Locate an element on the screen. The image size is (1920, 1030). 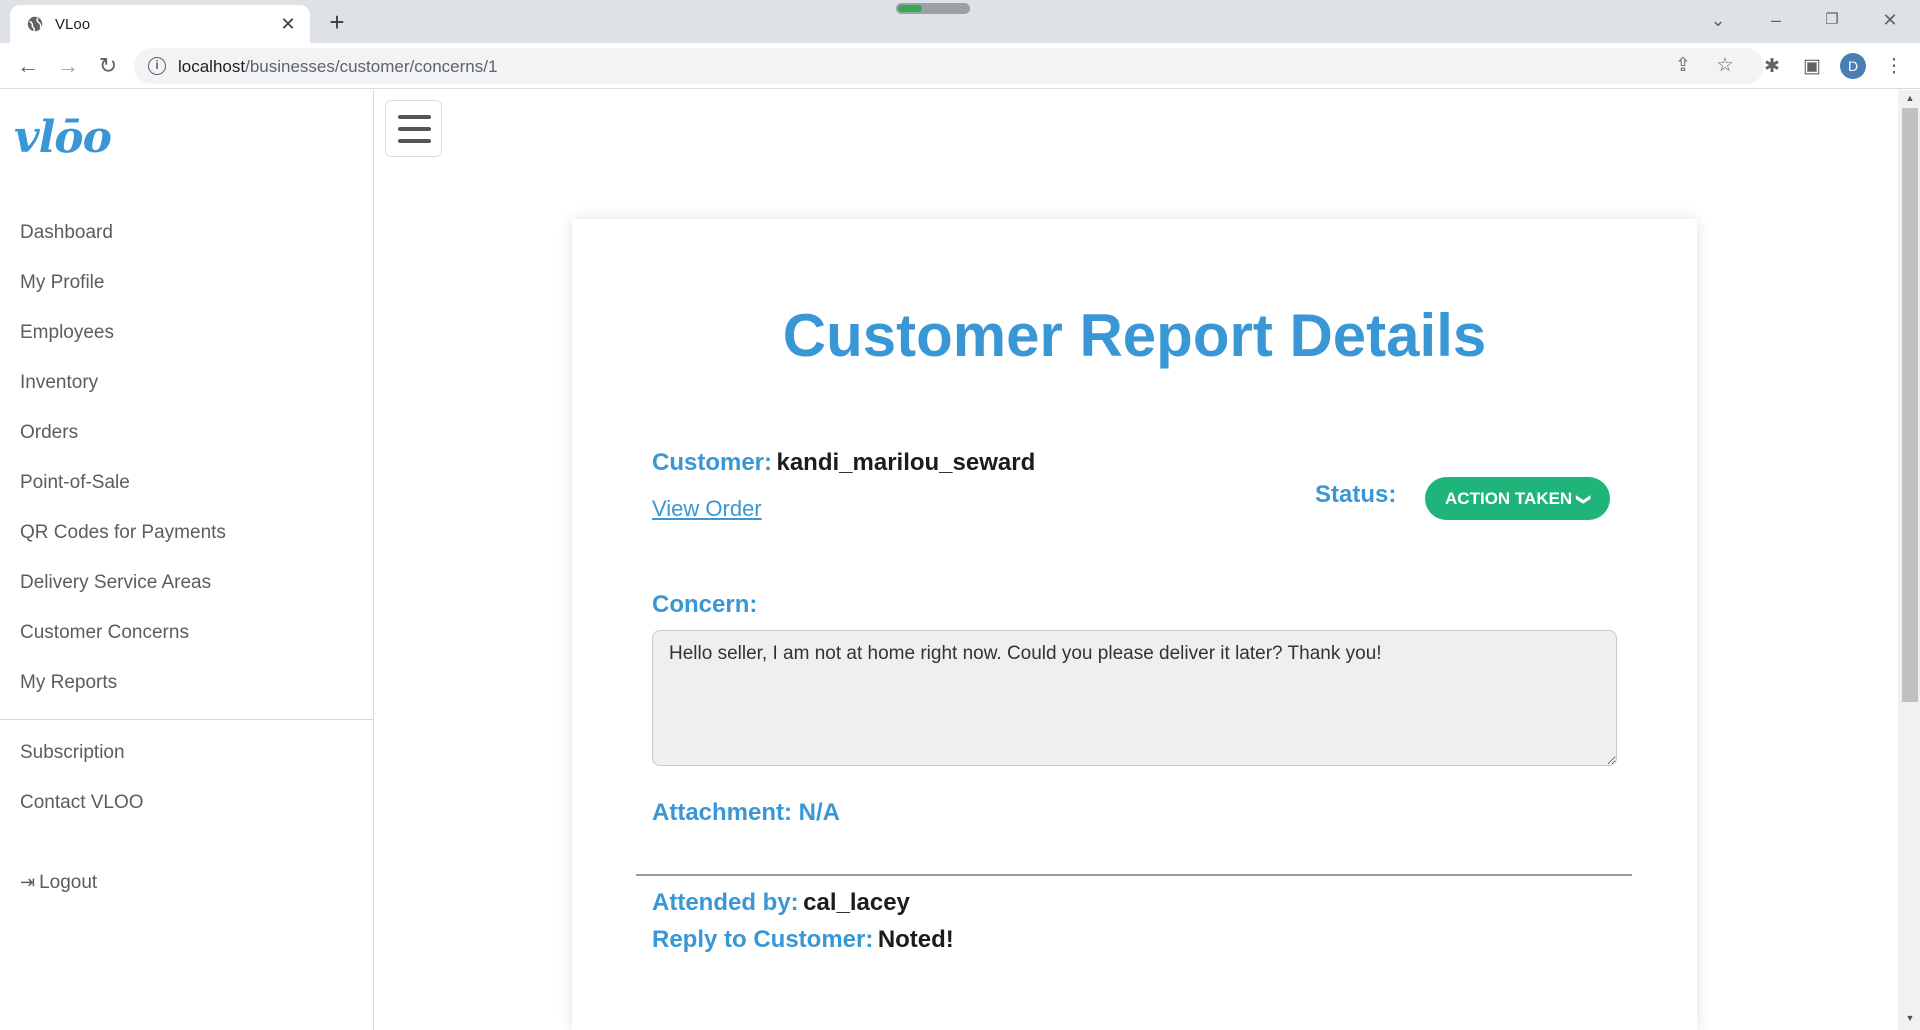
logout-link: ⇥ Logout is located at coordinates (58, 883).